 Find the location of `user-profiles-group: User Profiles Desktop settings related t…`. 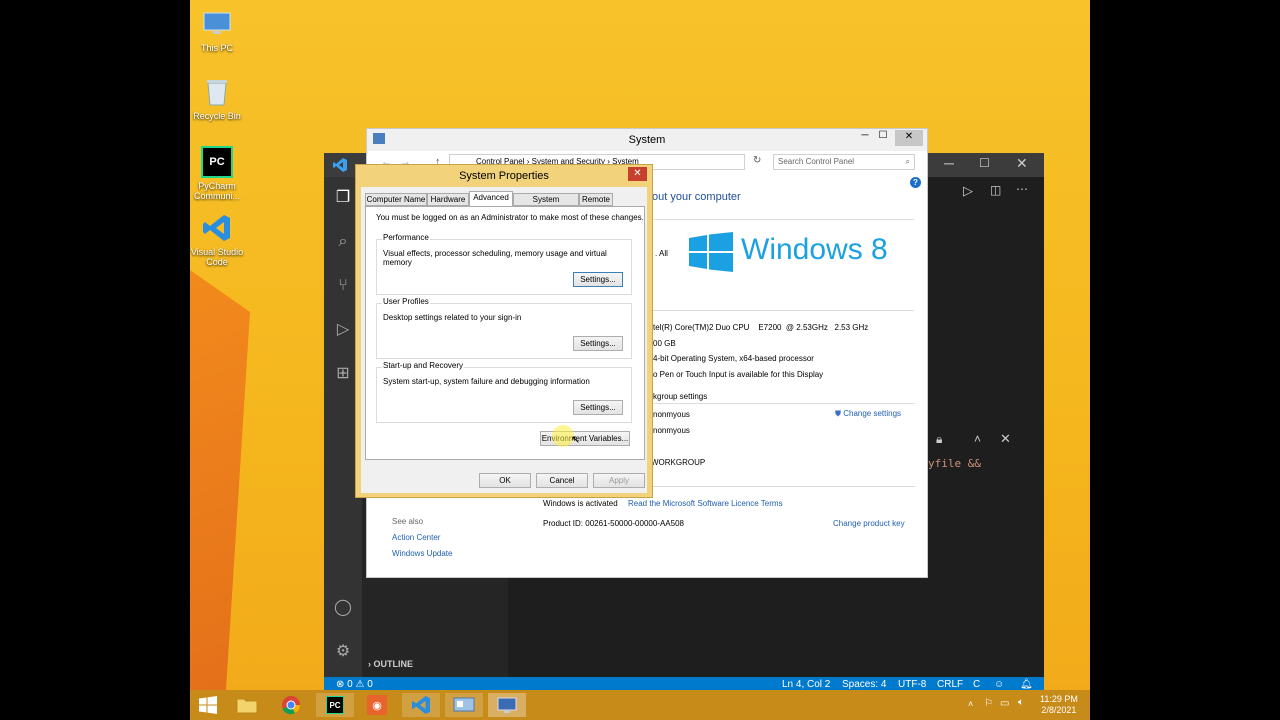

user-profiles-group: User Profiles Desktop settings related t… is located at coordinates (504, 328).